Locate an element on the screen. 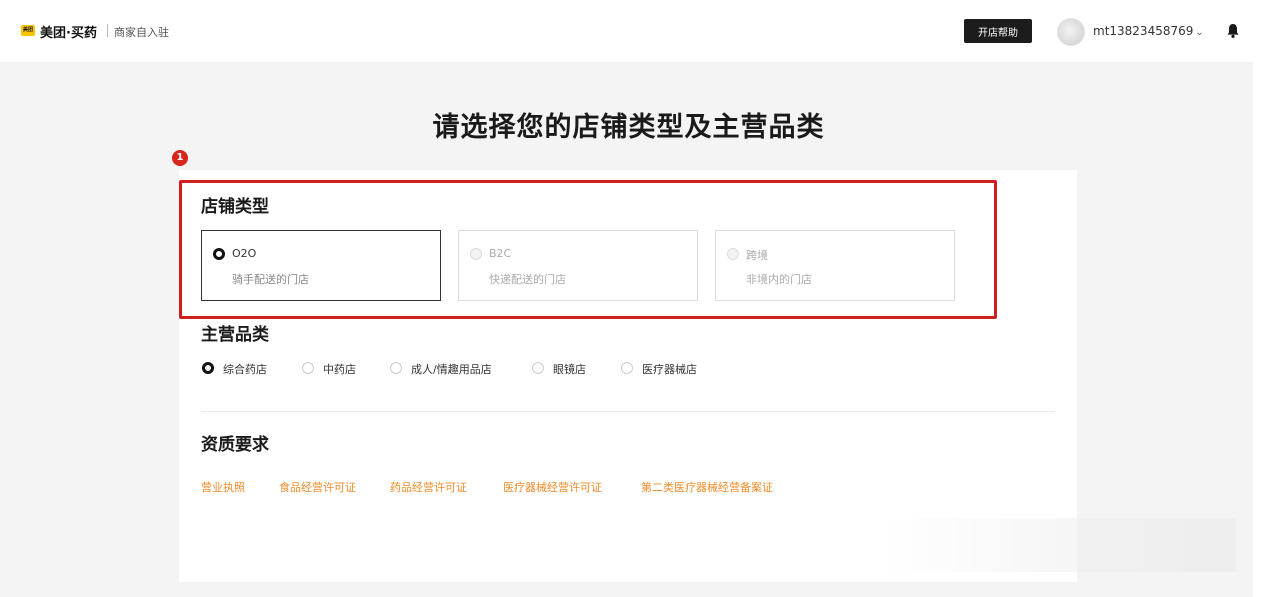 Image resolution: width=1261 pixels, height=597 pixels. category-option-medical-device: 医疗器械店 is located at coordinates (666, 368).